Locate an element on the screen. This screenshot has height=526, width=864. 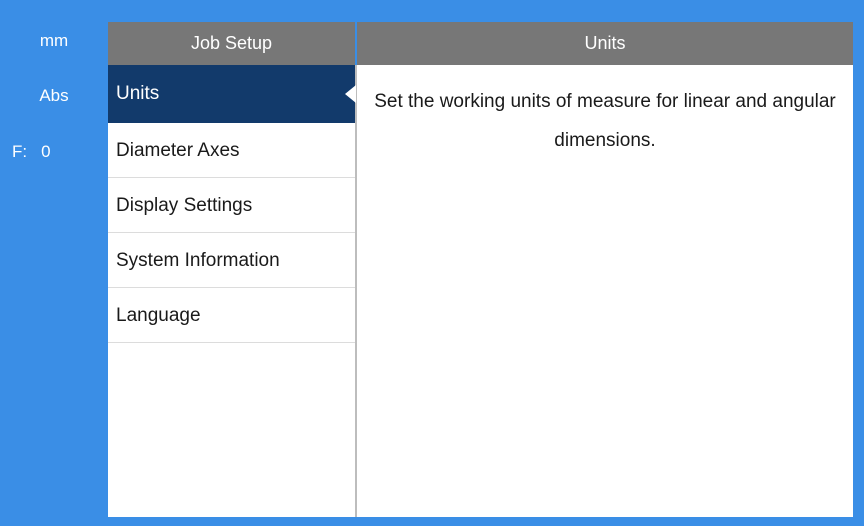
menu-title: Job Setup is located at coordinates (231, 43).